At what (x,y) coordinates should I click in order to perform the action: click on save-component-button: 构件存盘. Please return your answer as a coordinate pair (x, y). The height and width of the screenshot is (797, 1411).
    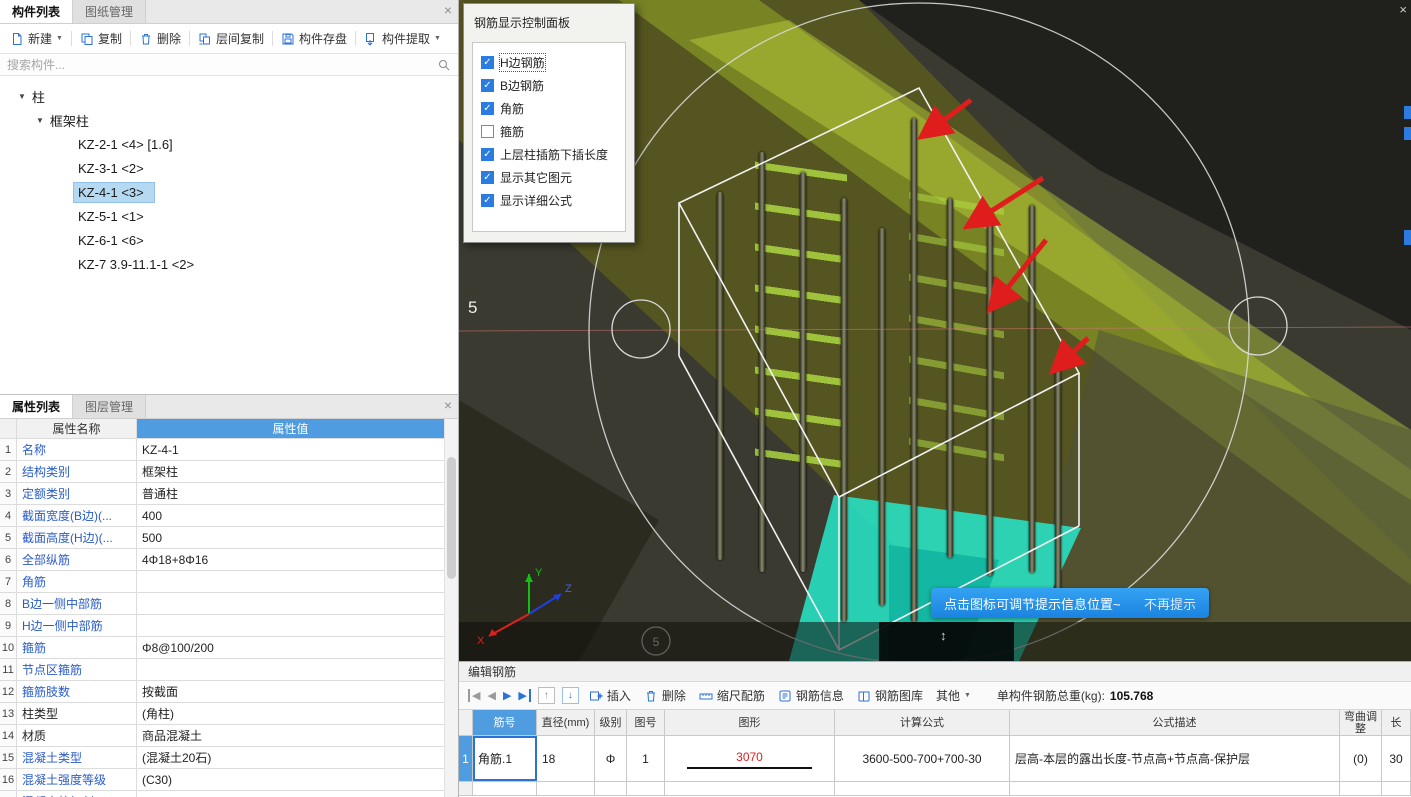
    Looking at the image, I should click on (314, 38).